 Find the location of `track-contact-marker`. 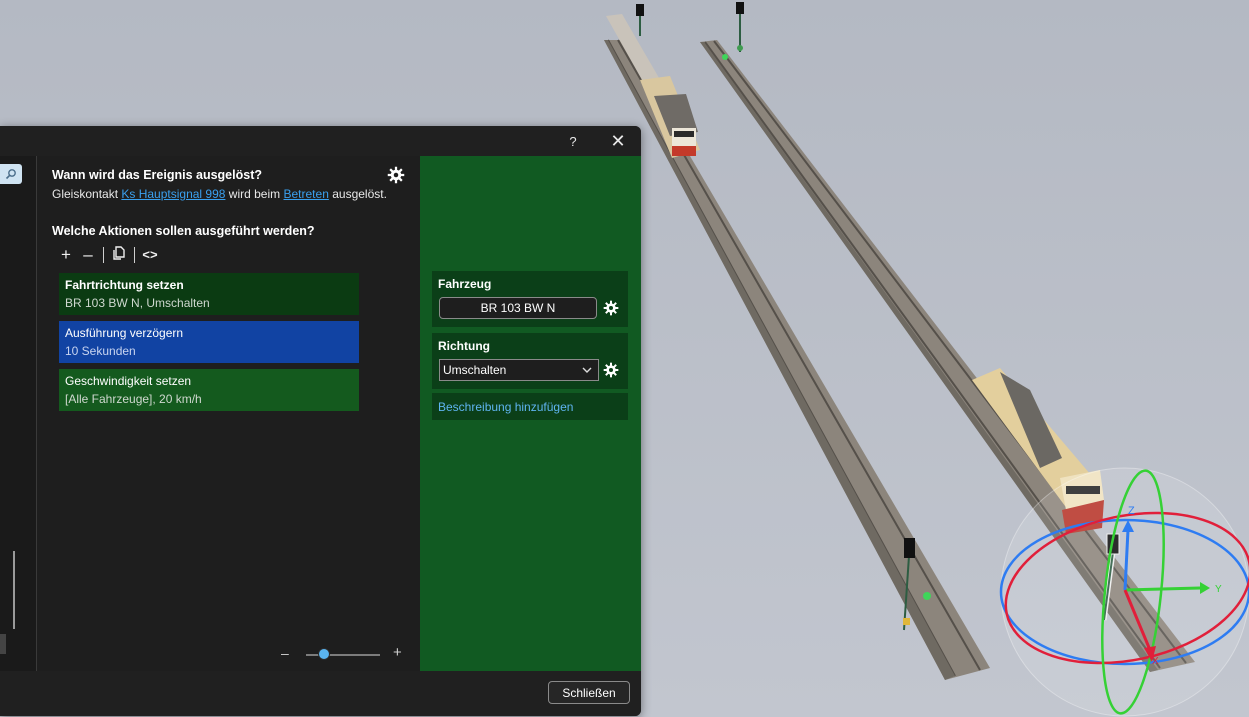

track-contact-marker is located at coordinates (725, 57).